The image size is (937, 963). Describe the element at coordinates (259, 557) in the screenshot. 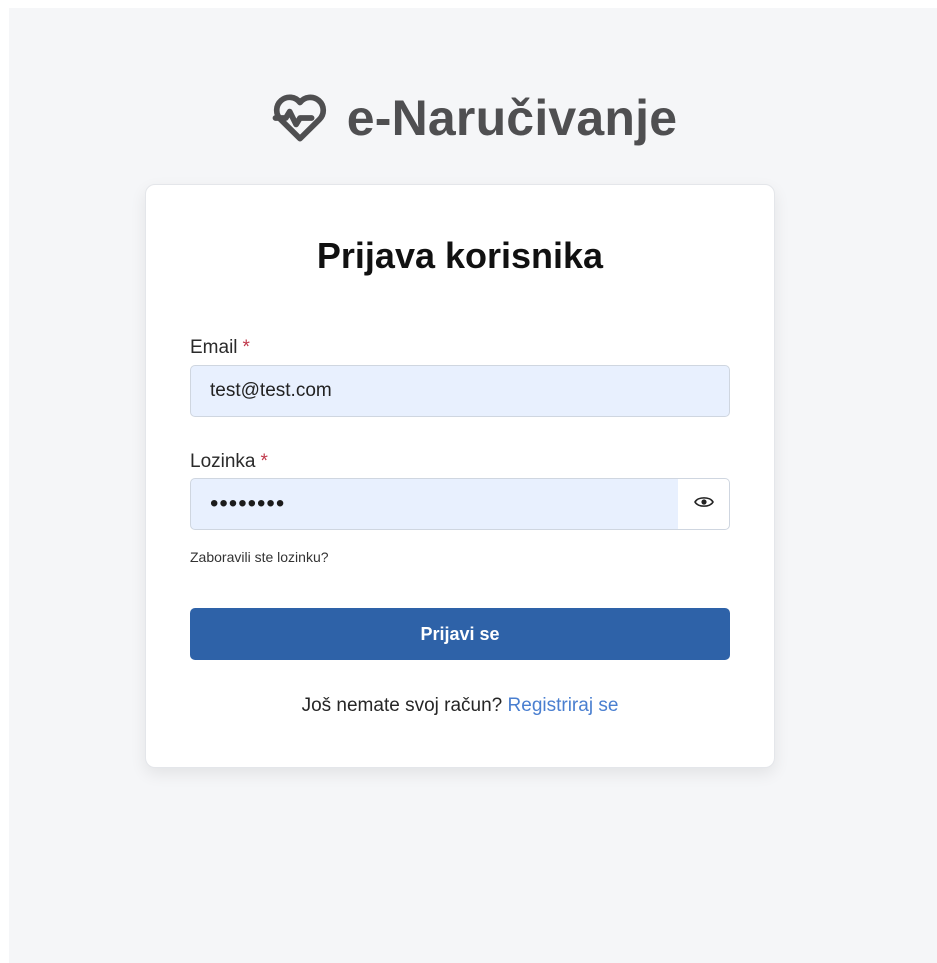

I see `forgot-password-link: Zaboravili ste lozinku?` at that location.